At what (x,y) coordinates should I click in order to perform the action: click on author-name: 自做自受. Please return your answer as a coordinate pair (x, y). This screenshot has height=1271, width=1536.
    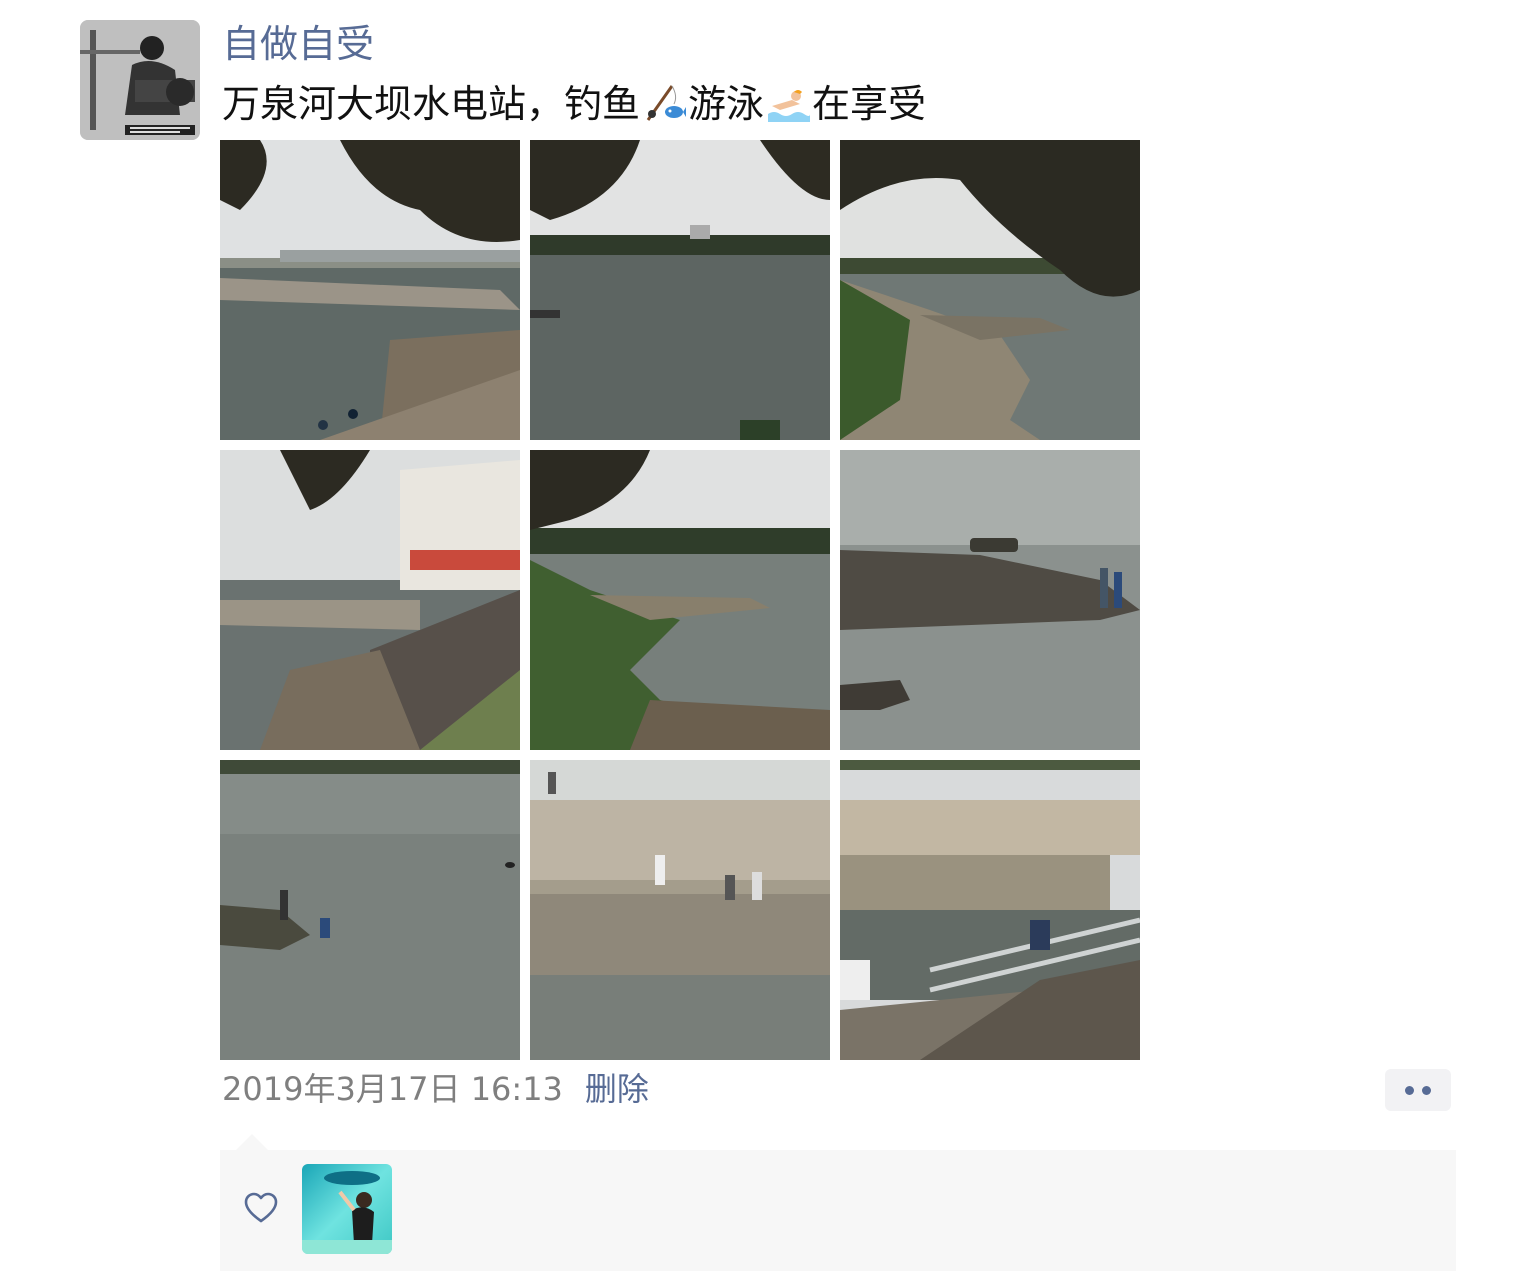
    Looking at the image, I should click on (298, 44).